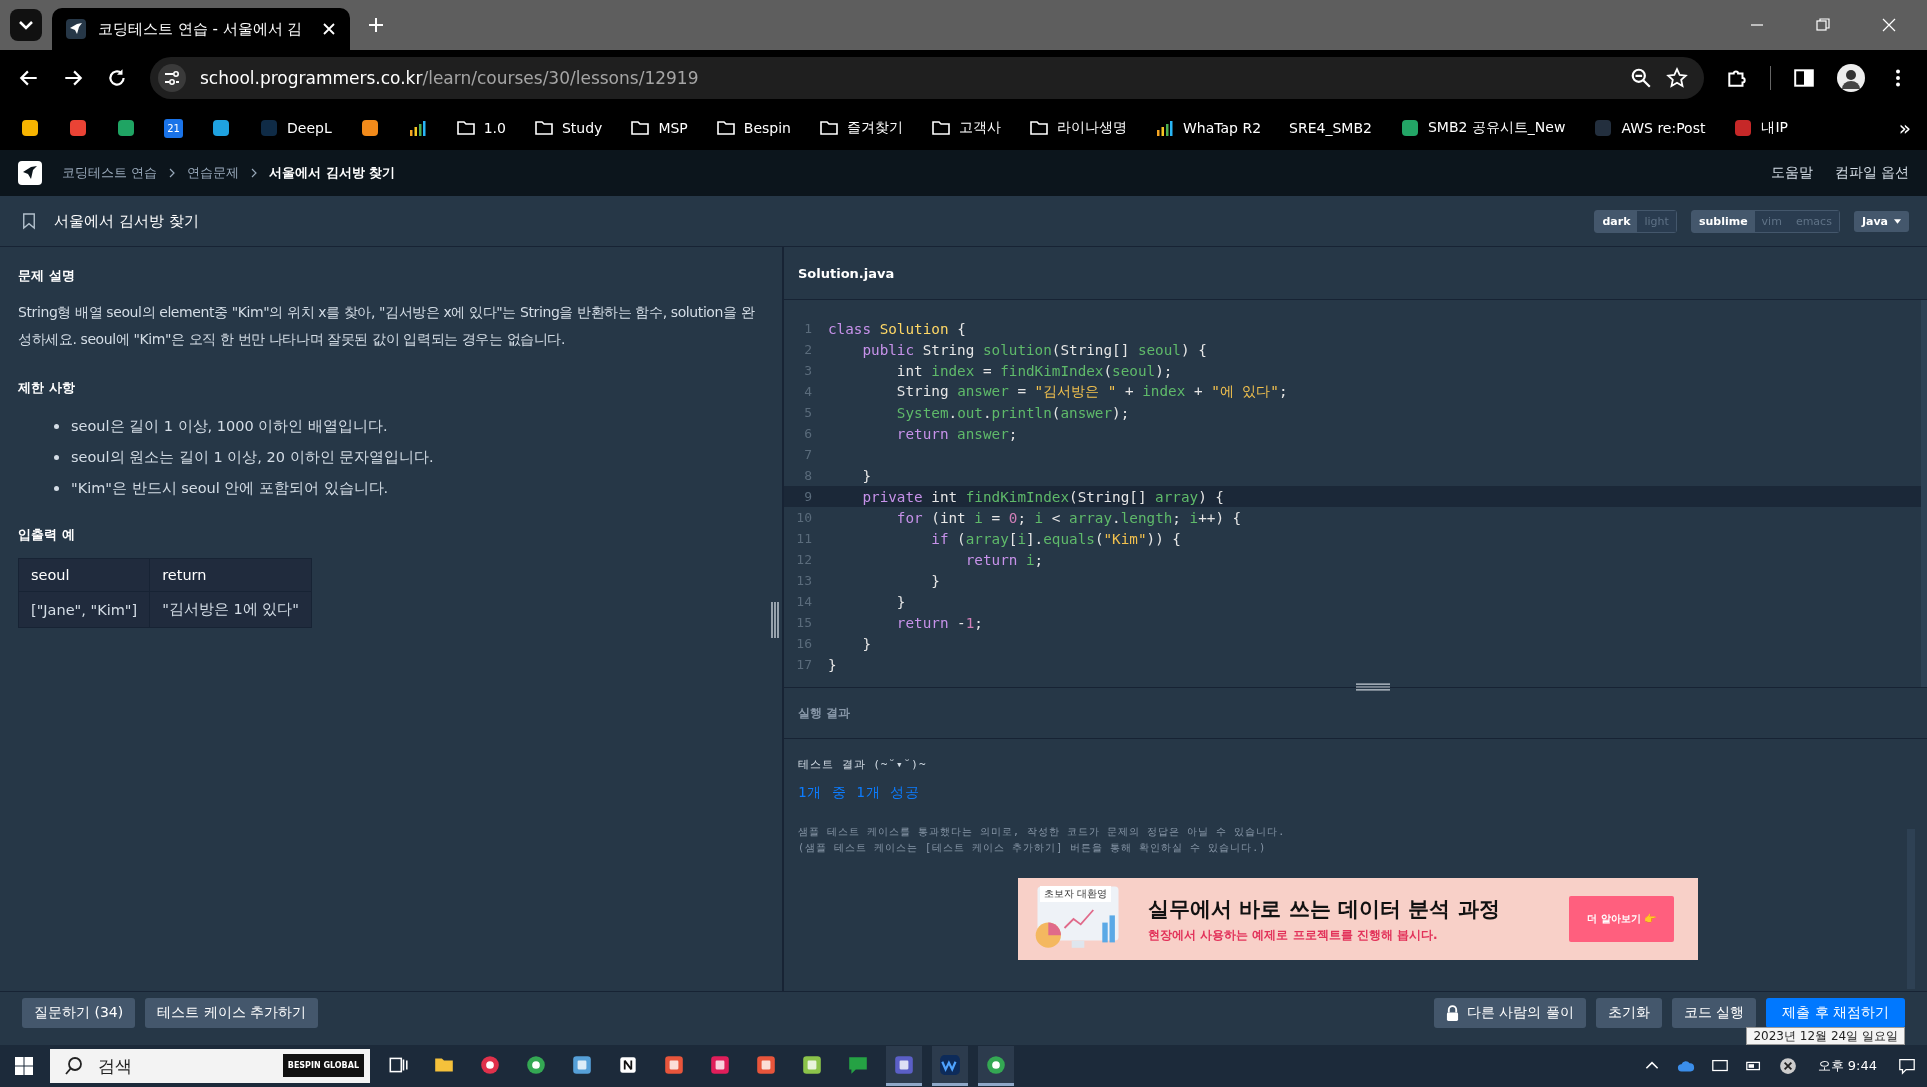 Image resolution: width=1927 pixels, height=1087 pixels. I want to click on windows-icon, so click(24, 1066).